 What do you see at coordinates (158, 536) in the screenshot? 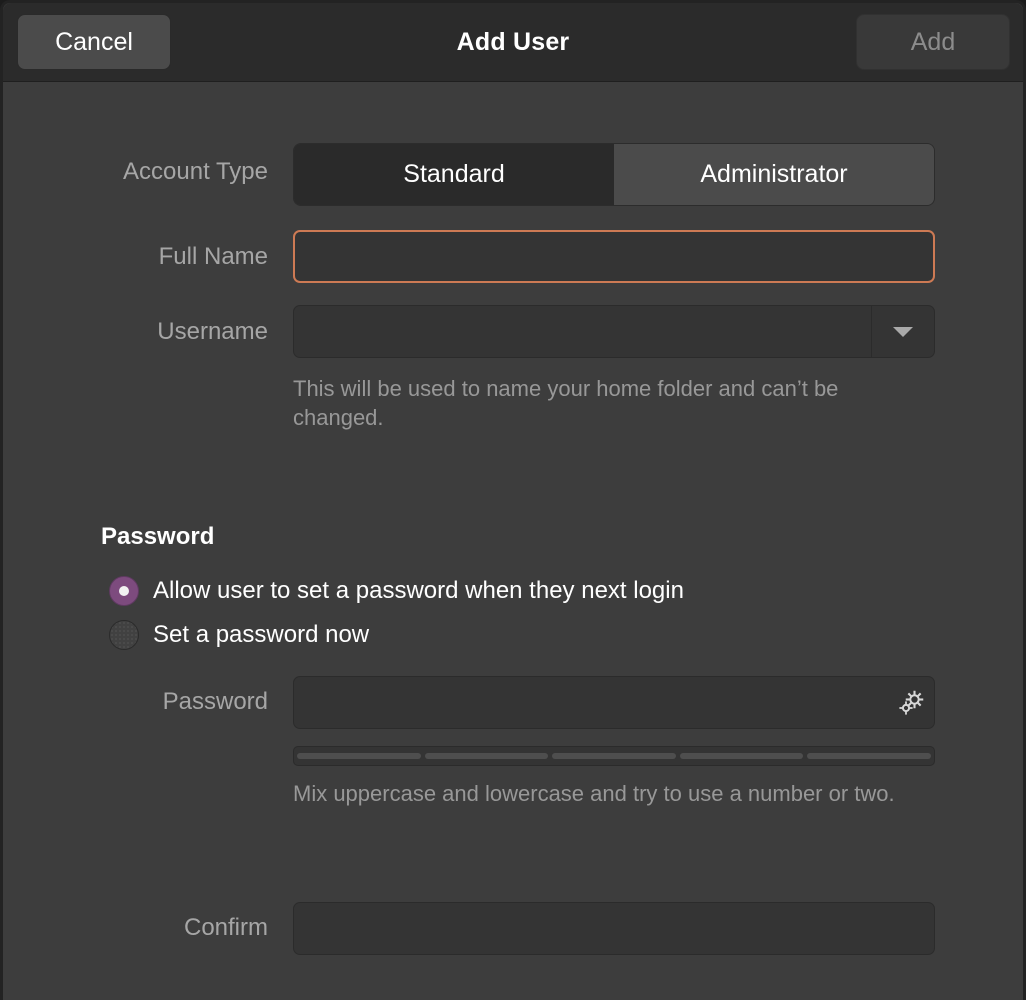
I see `password-section-title: Password` at bounding box center [158, 536].